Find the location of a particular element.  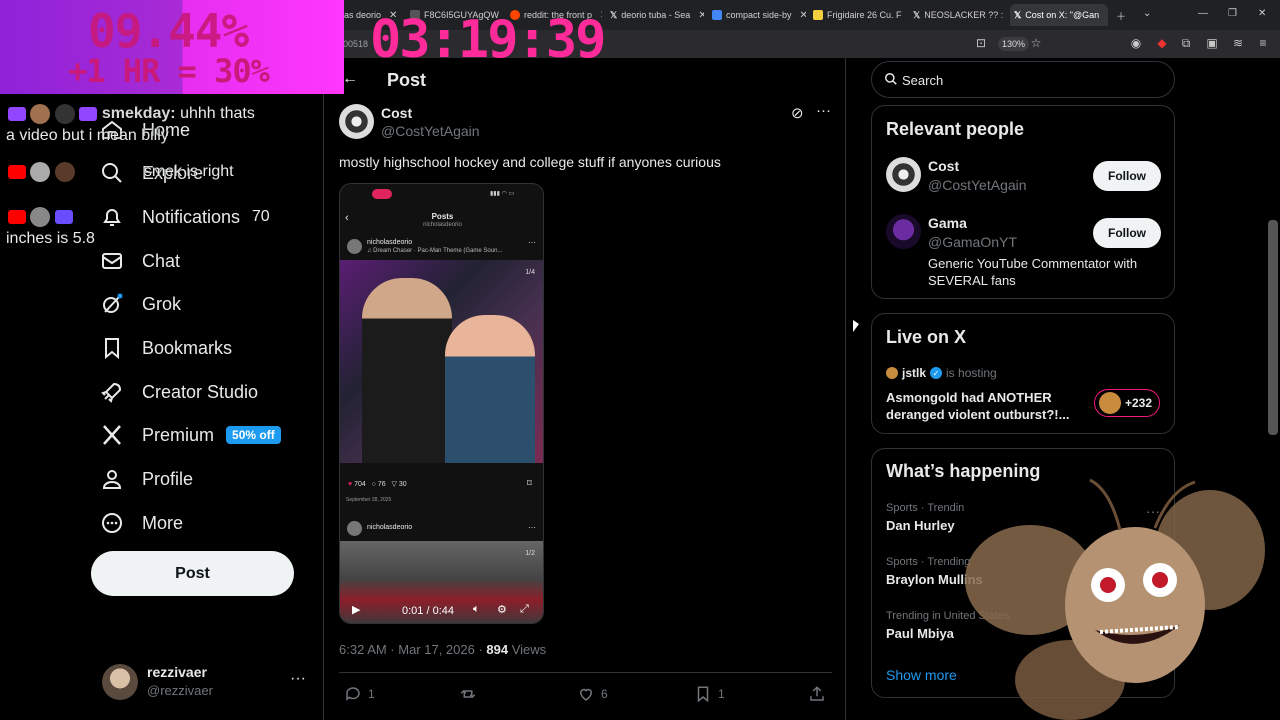

video-controls: ▶ 0:01 / 0:44 🔈︎ ⚙ ⤢ is located at coordinates (441, 608).